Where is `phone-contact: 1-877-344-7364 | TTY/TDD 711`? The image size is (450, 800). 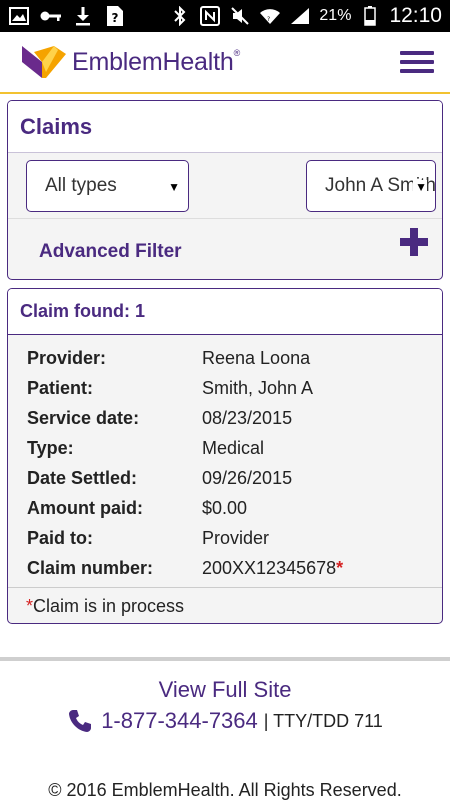 phone-contact: 1-877-344-7364 | TTY/TDD 711 is located at coordinates (225, 721).